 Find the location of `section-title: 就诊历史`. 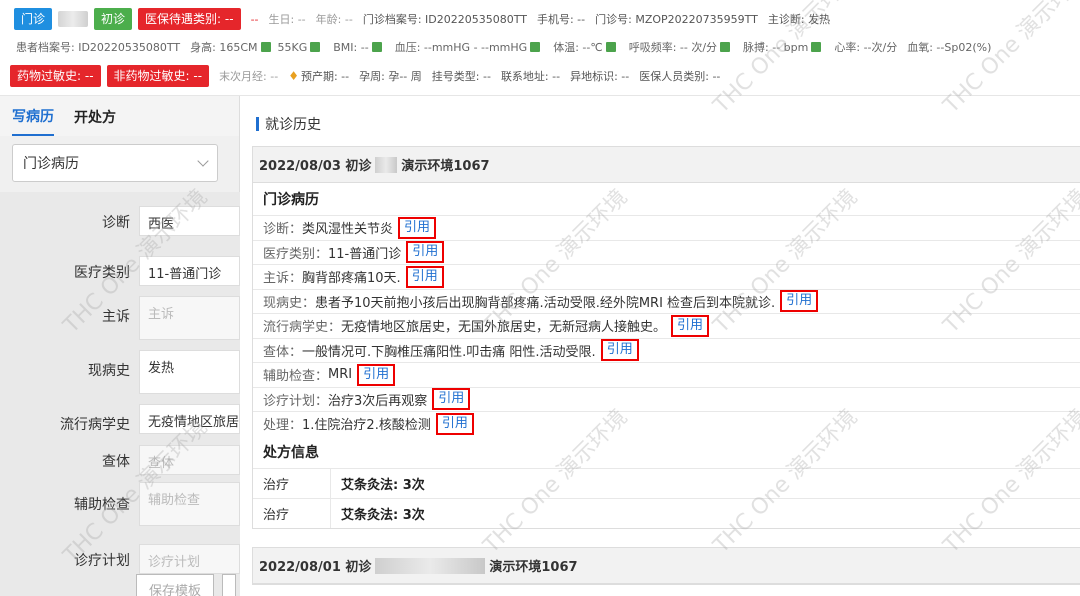

section-title: 就诊历史 is located at coordinates (288, 124).